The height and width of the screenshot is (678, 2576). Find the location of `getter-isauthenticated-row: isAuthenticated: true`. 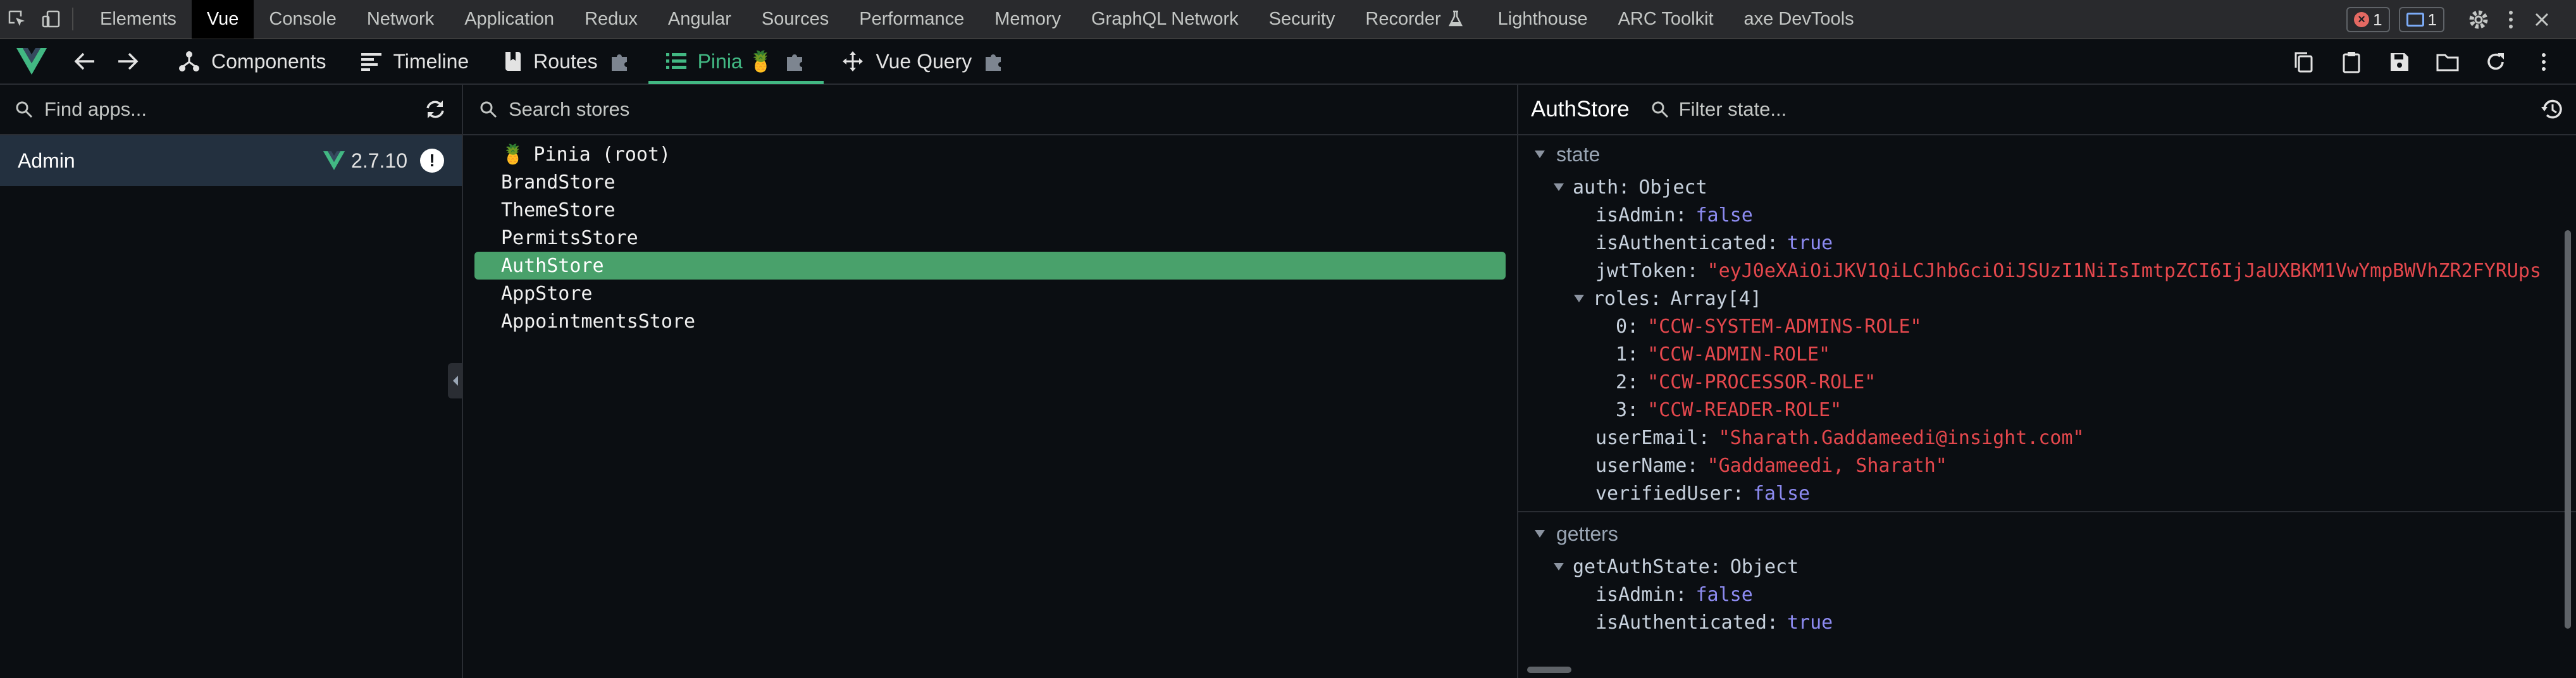

getter-isauthenticated-row: isAuthenticated: true is located at coordinates (2047, 622).